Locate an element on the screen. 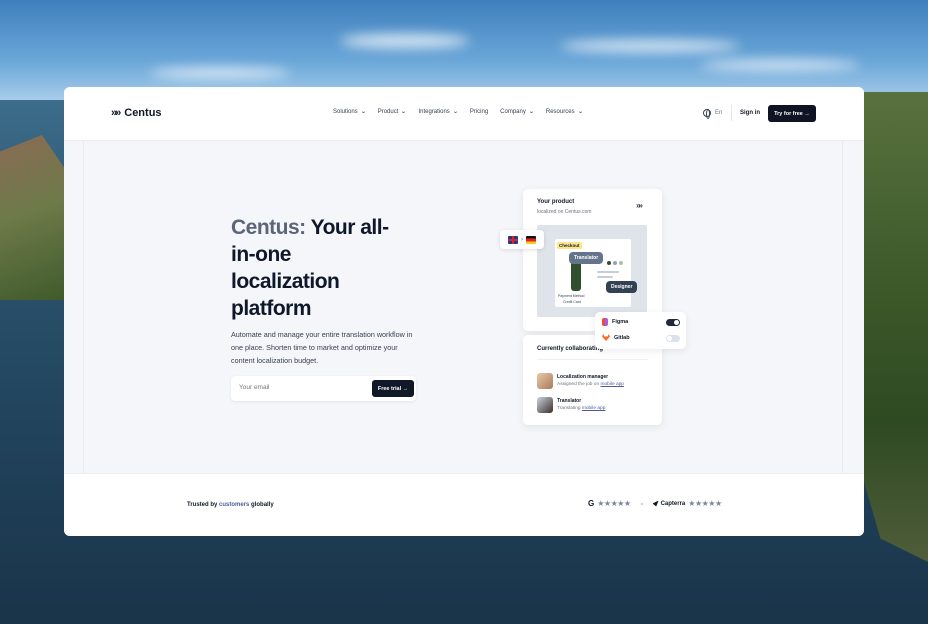 The image size is (928, 624). free-trial-button: Free trial → is located at coordinates (393, 388).